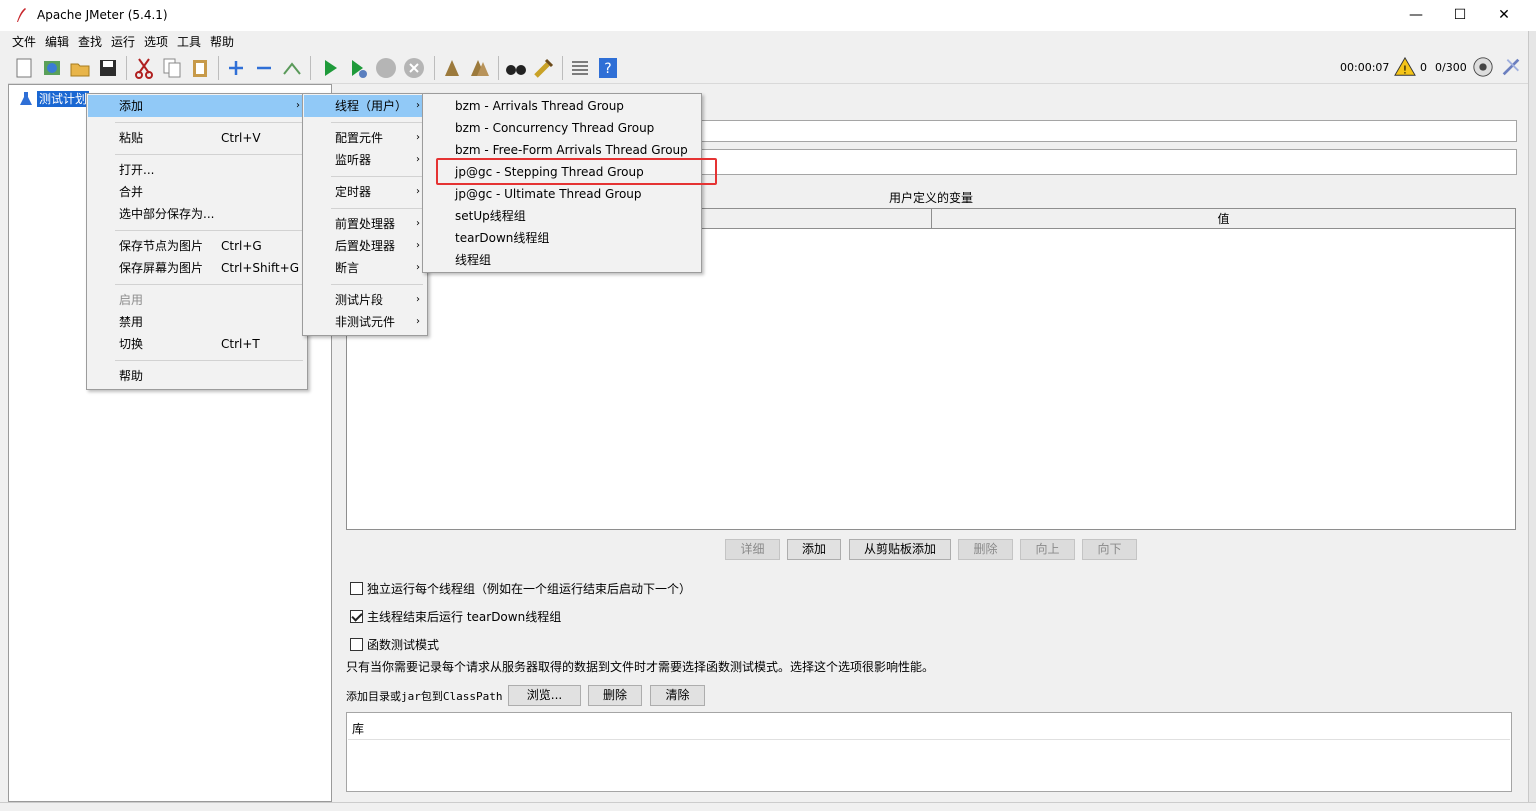 This screenshot has width=1536, height=811. Describe the element at coordinates (608, 68) in the screenshot. I see `help-icon: ?` at that location.